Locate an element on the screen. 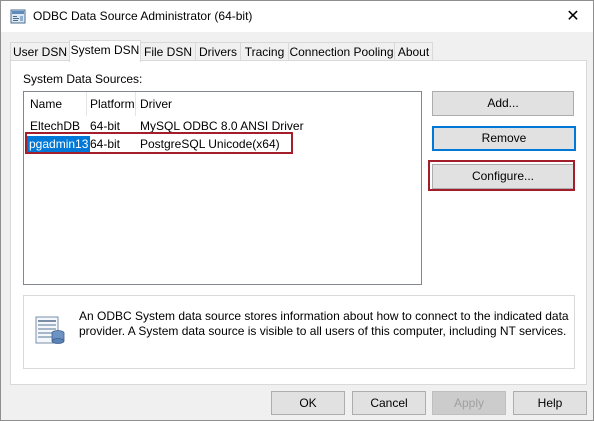 Image resolution: width=594 pixels, height=421 pixels. apply-button: Apply is located at coordinates (469, 403).